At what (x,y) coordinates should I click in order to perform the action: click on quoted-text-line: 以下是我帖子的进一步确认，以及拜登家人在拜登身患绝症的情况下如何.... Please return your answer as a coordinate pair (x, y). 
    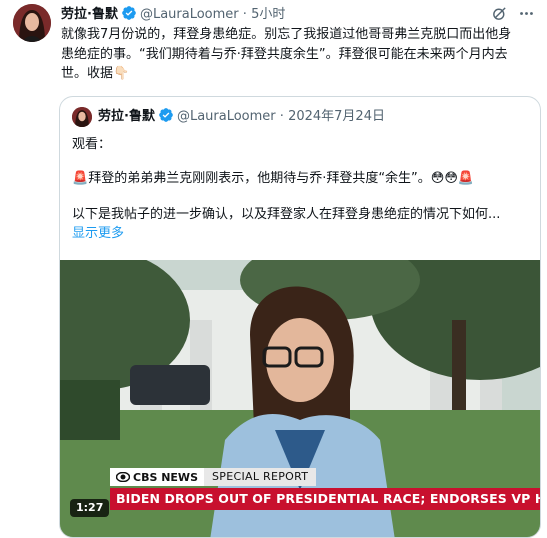
    Looking at the image, I should click on (286, 214).